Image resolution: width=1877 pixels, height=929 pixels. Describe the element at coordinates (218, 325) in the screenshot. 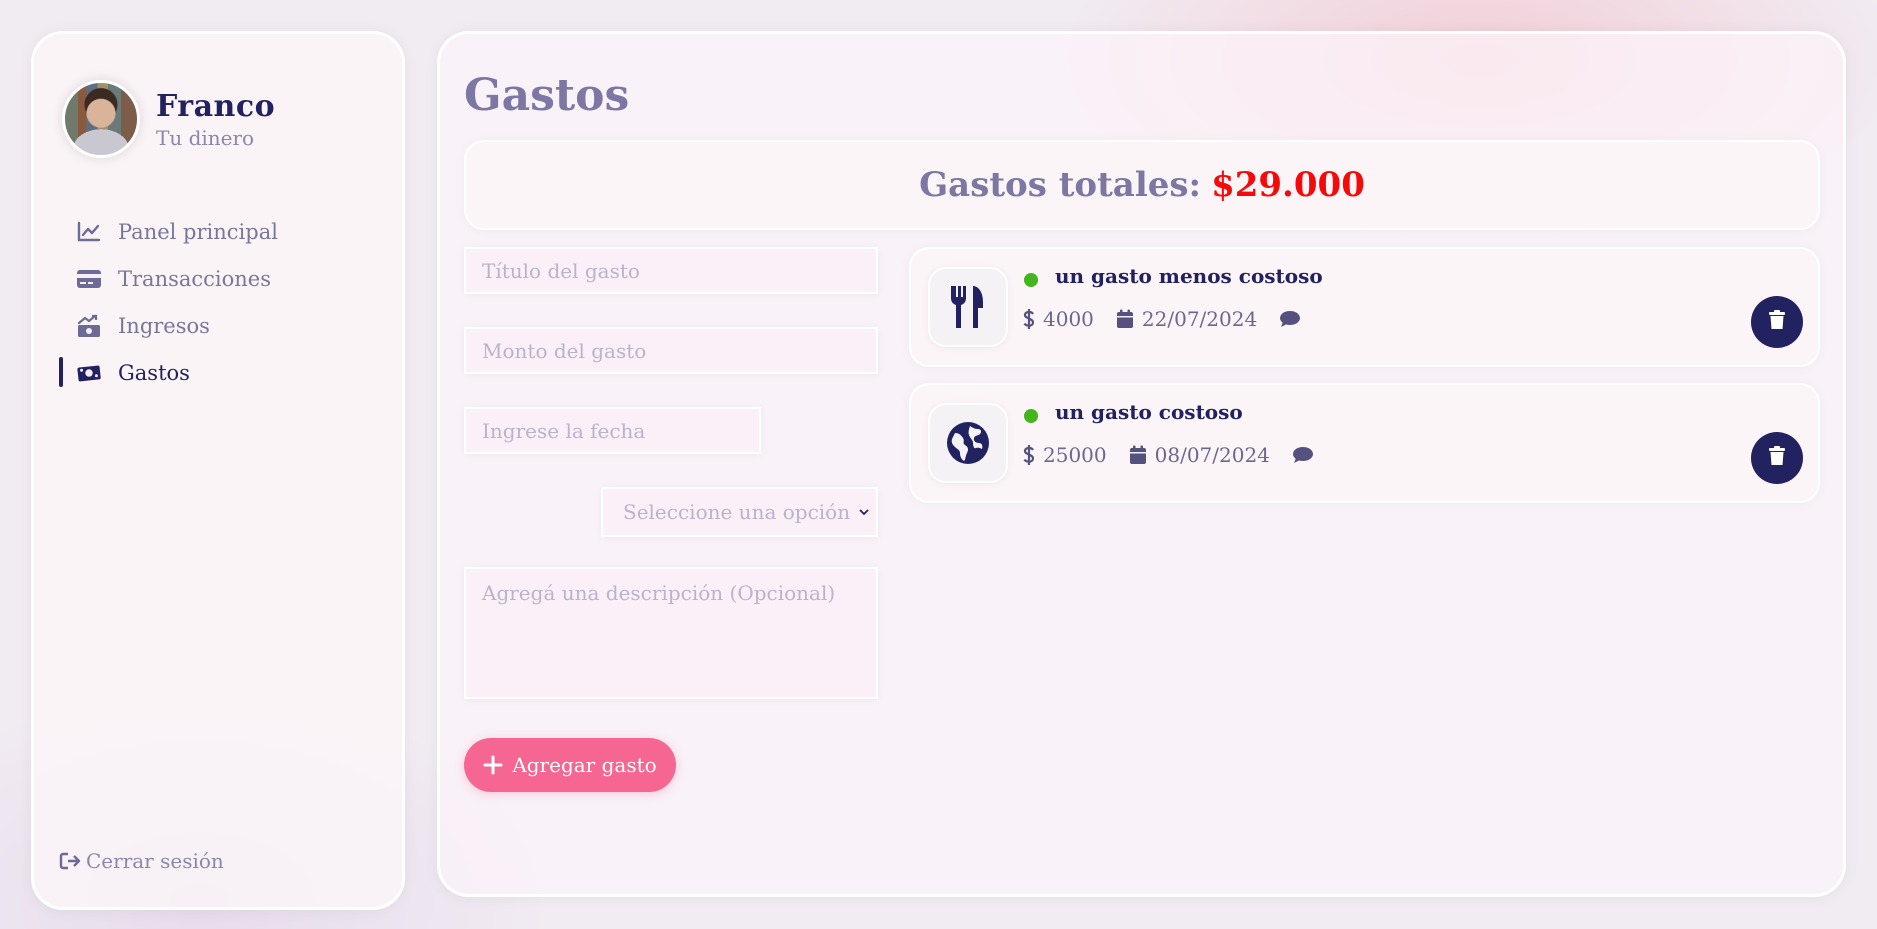

I see `sidebar-item-ingresos: Ingresos` at that location.